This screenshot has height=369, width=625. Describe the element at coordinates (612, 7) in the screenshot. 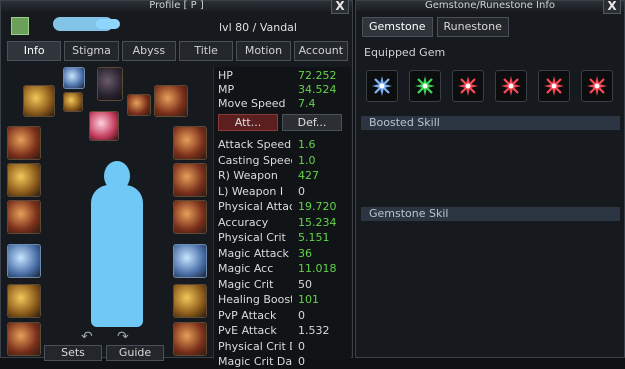

I see `gemstone-close-button: X` at that location.